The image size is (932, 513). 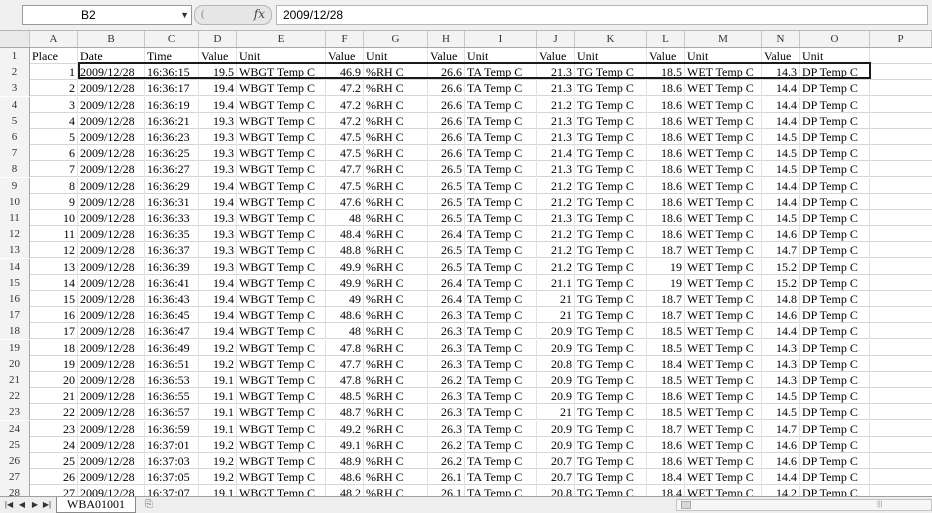 What do you see at coordinates (781, 299) in the screenshot?
I see `cell-n: 14.8` at bounding box center [781, 299].